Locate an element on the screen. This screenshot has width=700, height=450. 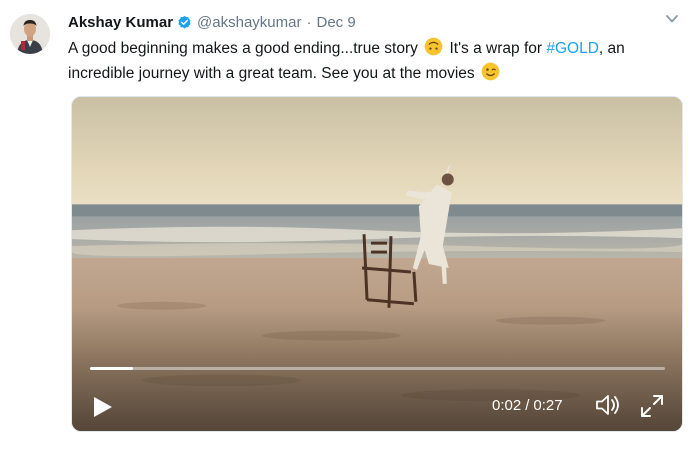
tweet-text-part2: It's a wrap for is located at coordinates (498, 48).